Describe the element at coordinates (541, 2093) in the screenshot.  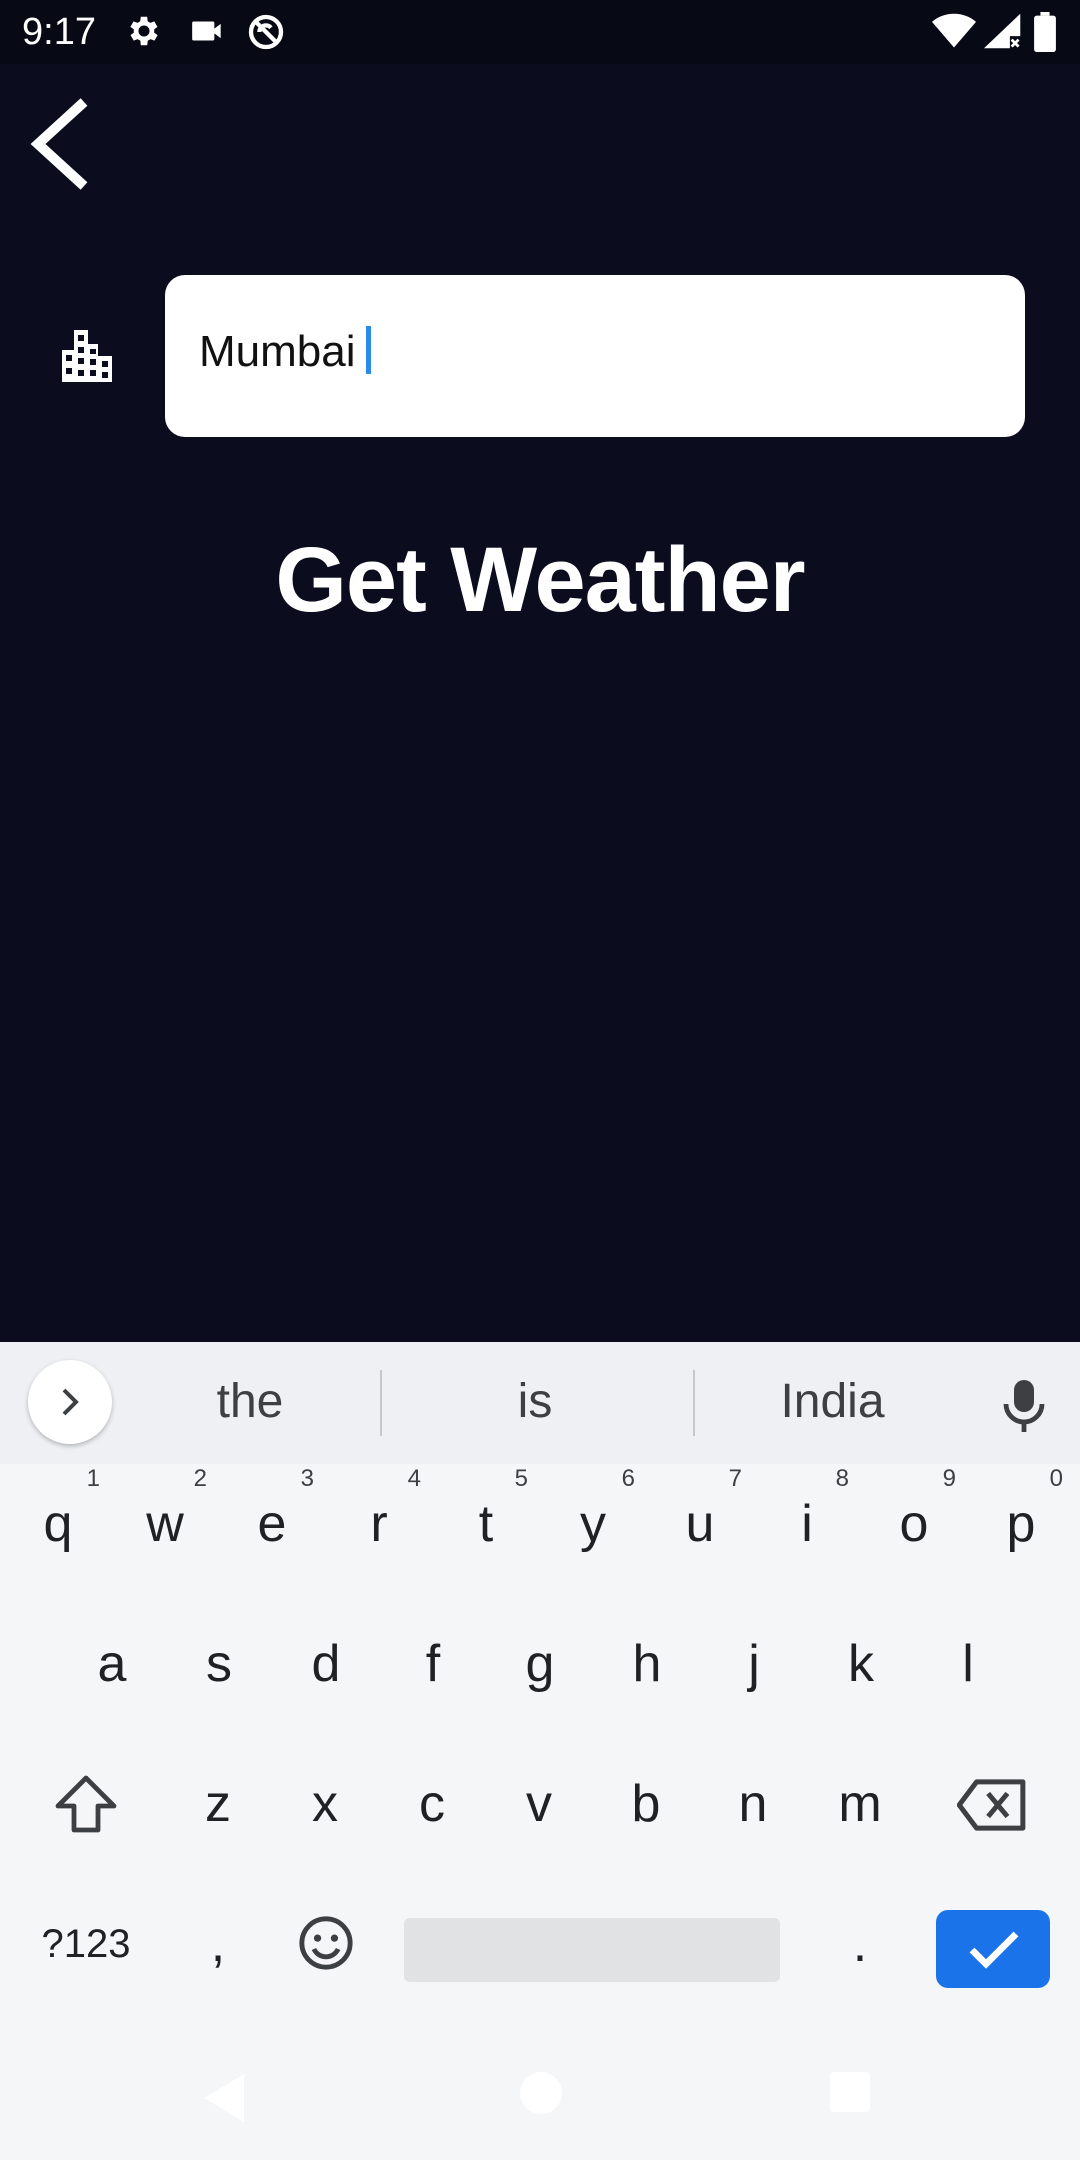
I see `nav-home-button` at that location.